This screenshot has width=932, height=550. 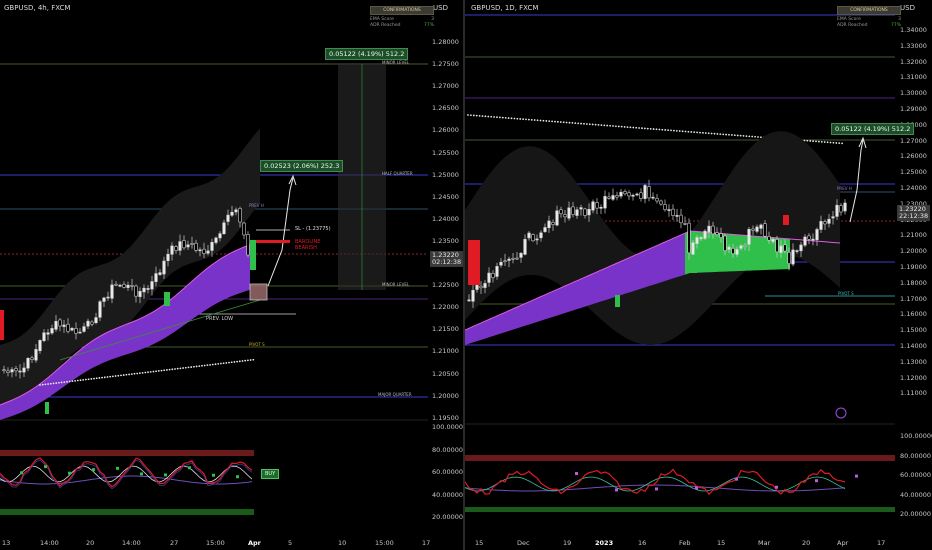 I want to click on left-price-tick: 1.25500, so click(x=445, y=152).